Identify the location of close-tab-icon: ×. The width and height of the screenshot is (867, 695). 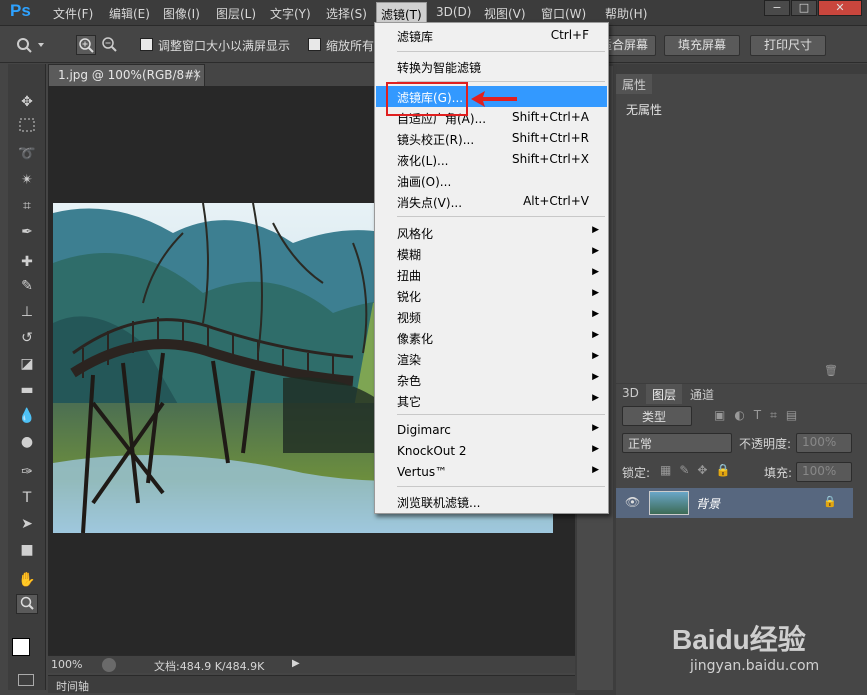
(197, 74).